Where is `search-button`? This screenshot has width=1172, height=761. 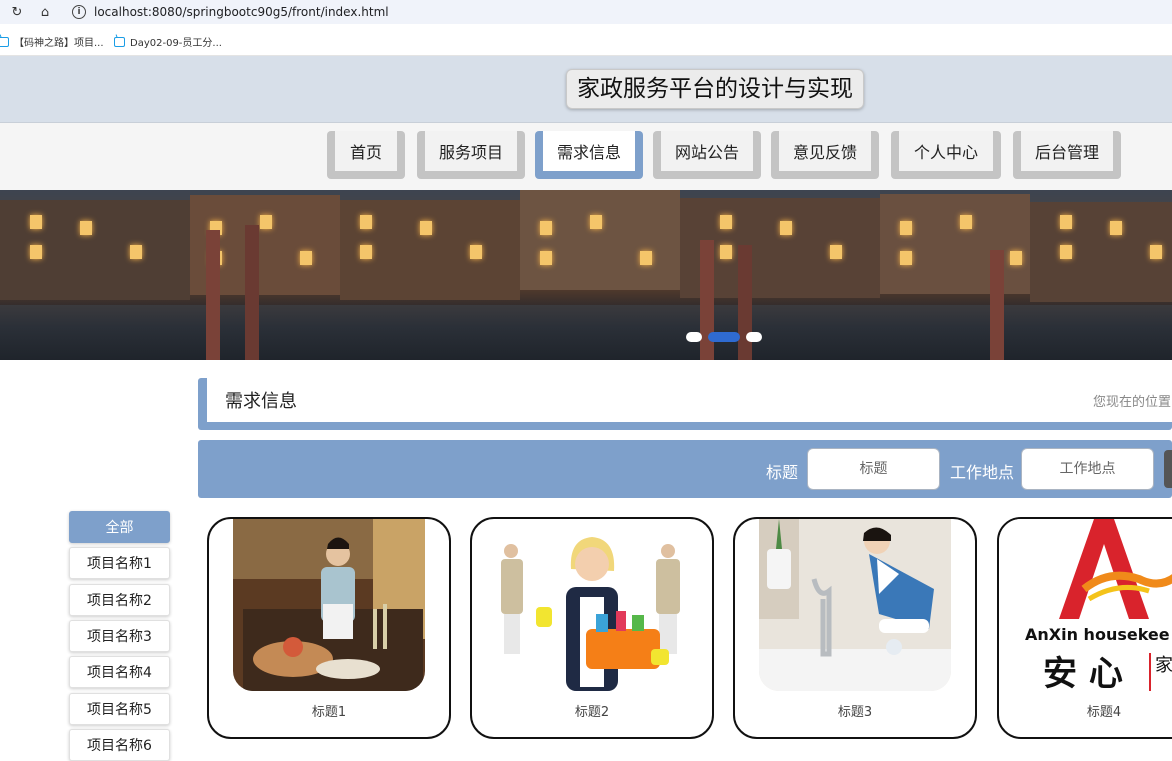 search-button is located at coordinates (1168, 469).